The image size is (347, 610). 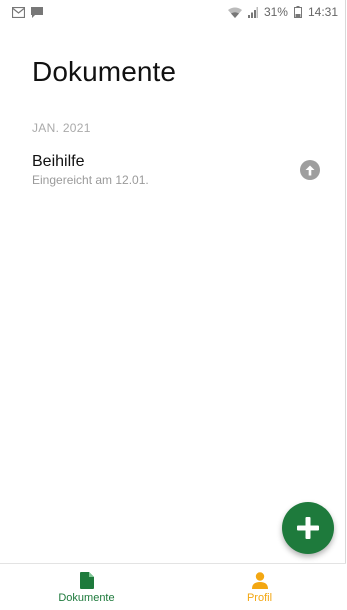 I want to click on nav-item-profil: Profil, so click(x=259, y=587).